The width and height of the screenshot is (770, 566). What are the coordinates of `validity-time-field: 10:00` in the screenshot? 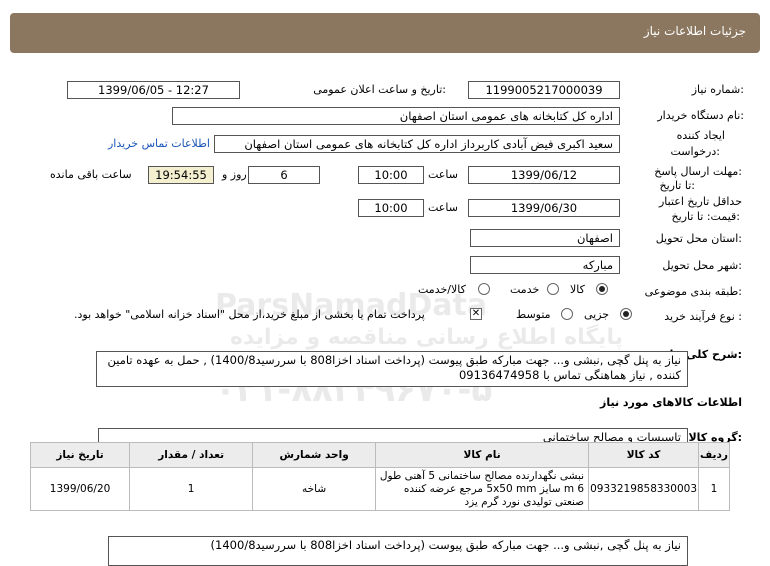 It's located at (391, 208).